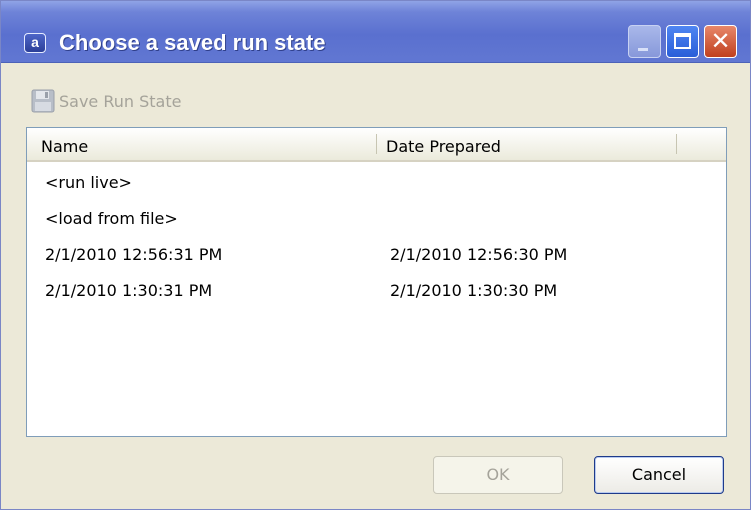 The width and height of the screenshot is (751, 510). I want to click on minimize-icon, so click(643, 49).